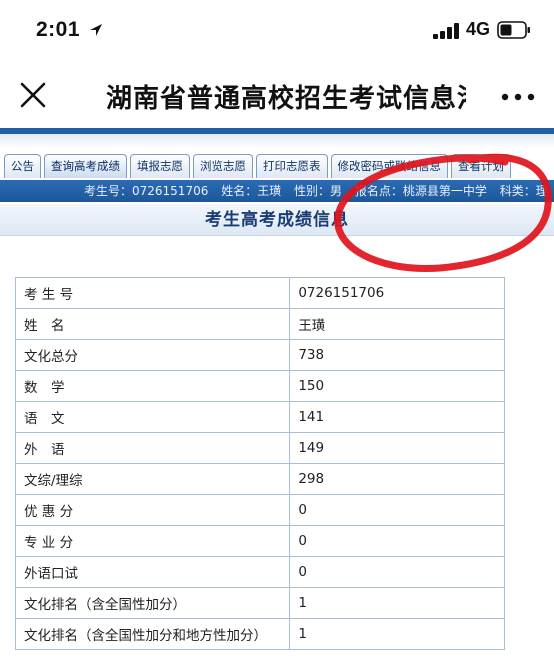 The height and width of the screenshot is (660, 554). I want to click on tab-query-scores: 查询高考成绩, so click(85, 166).